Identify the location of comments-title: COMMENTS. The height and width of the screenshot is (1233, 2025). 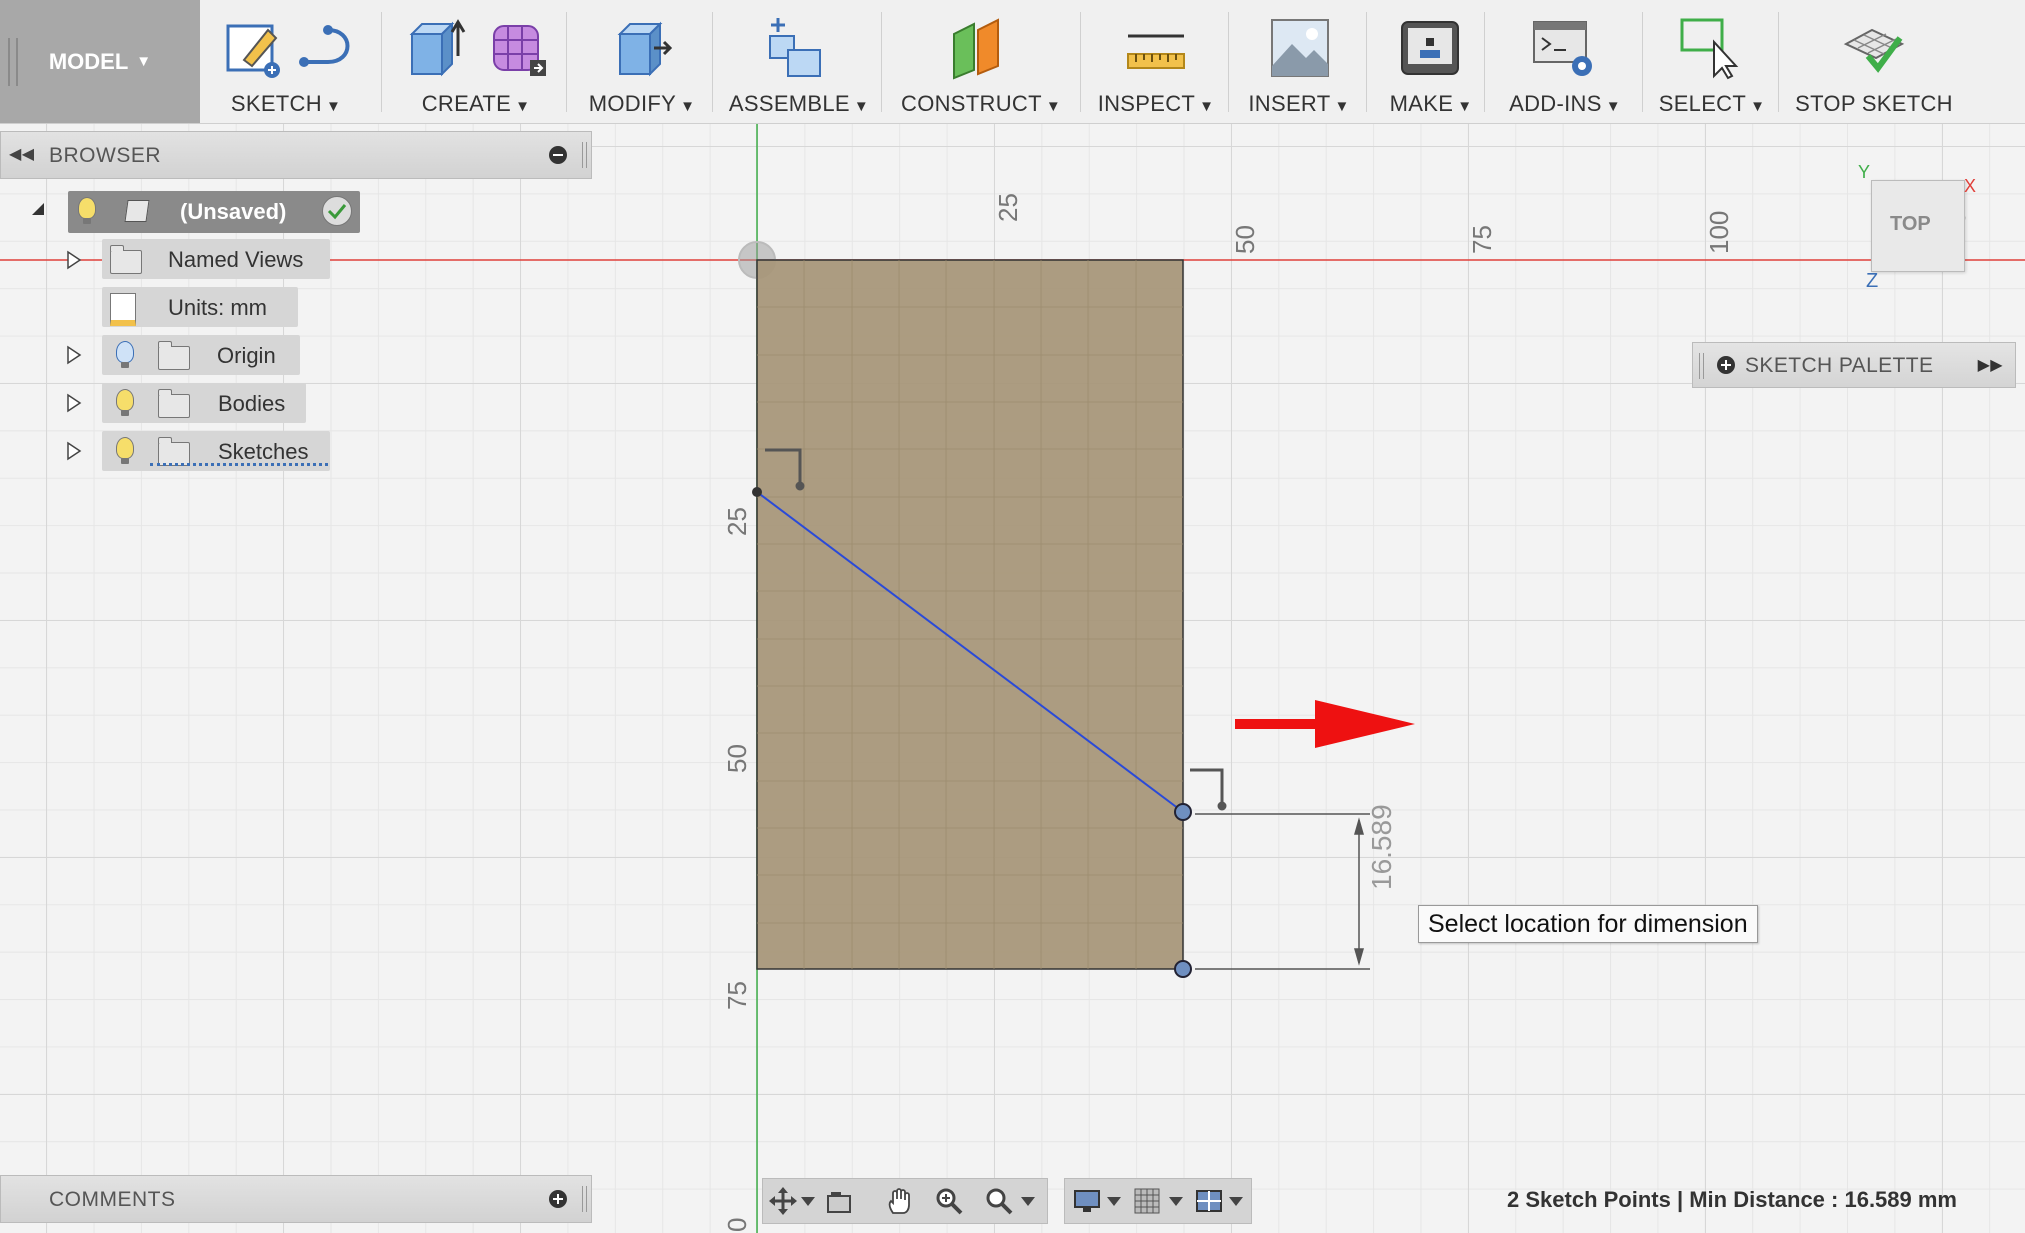
(112, 1199).